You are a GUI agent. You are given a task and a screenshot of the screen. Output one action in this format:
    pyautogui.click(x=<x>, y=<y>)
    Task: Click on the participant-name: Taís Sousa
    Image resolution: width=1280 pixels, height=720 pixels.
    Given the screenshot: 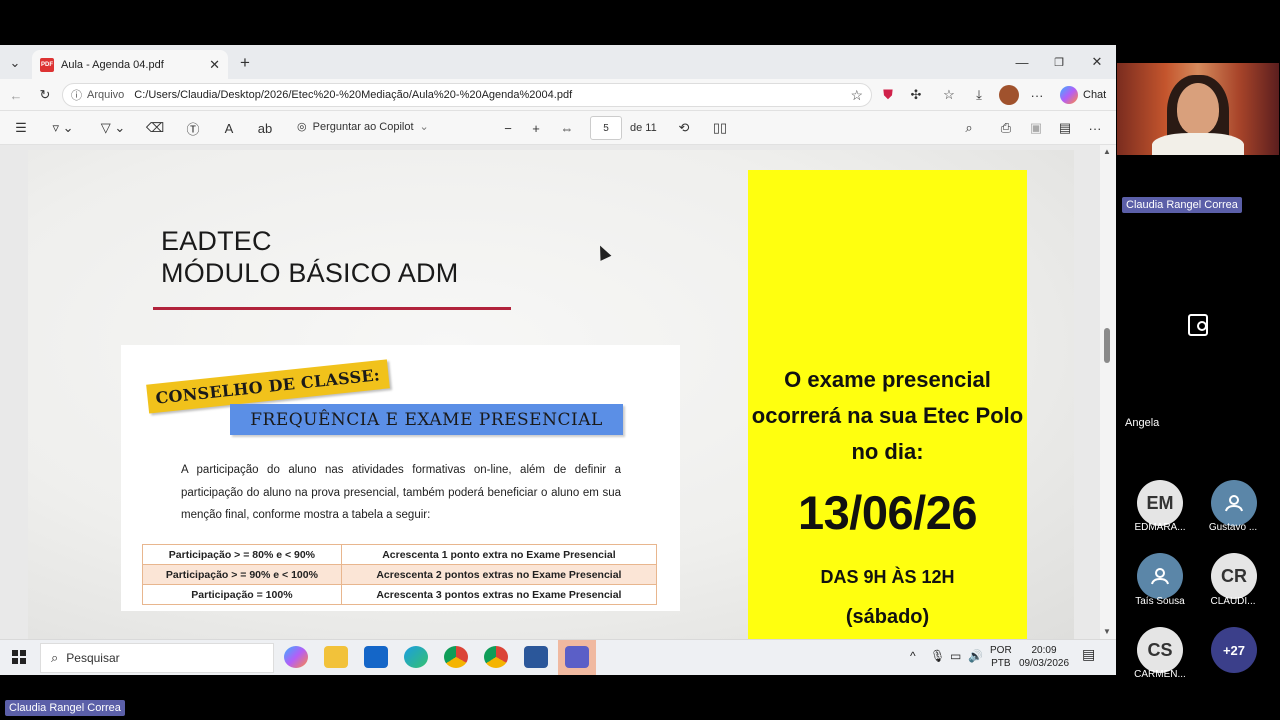 What is the action you would take?
    pyautogui.click(x=1160, y=601)
    